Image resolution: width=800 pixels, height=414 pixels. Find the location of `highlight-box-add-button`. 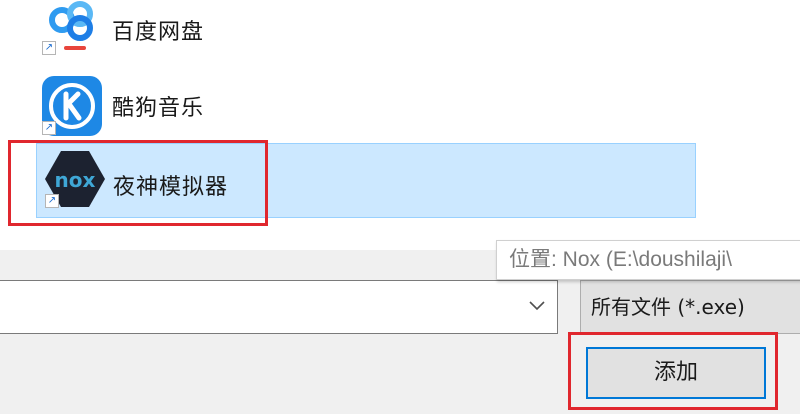

highlight-box-add-button is located at coordinates (673, 371).